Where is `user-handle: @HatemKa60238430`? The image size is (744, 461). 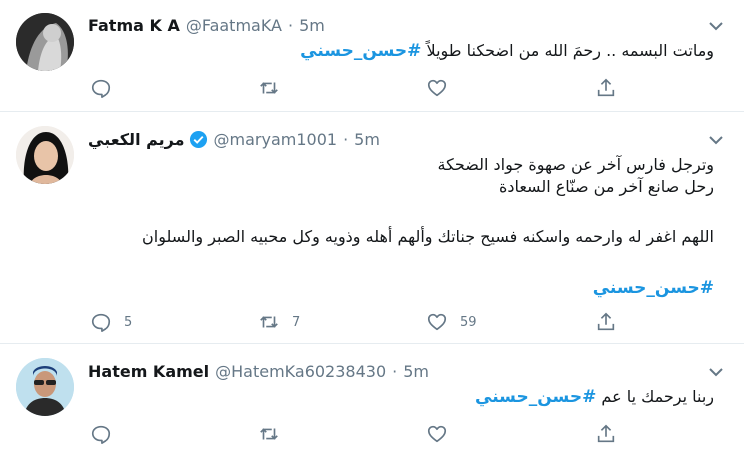
user-handle: @HatemKa60238430 is located at coordinates (300, 371).